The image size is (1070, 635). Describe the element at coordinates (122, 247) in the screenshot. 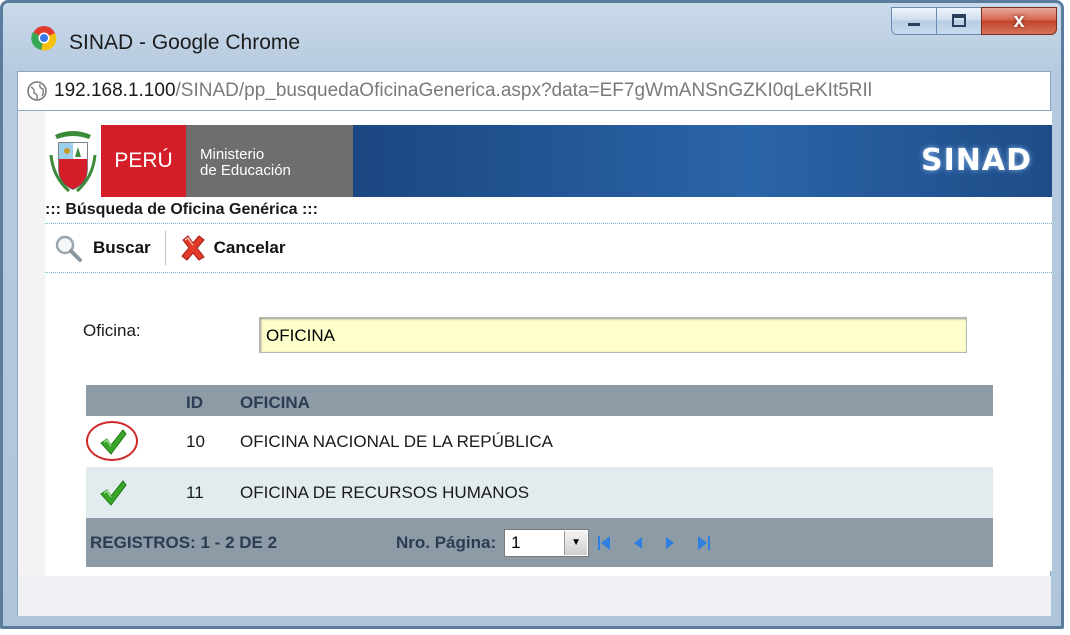

I see `search-button-label: Buscar` at that location.